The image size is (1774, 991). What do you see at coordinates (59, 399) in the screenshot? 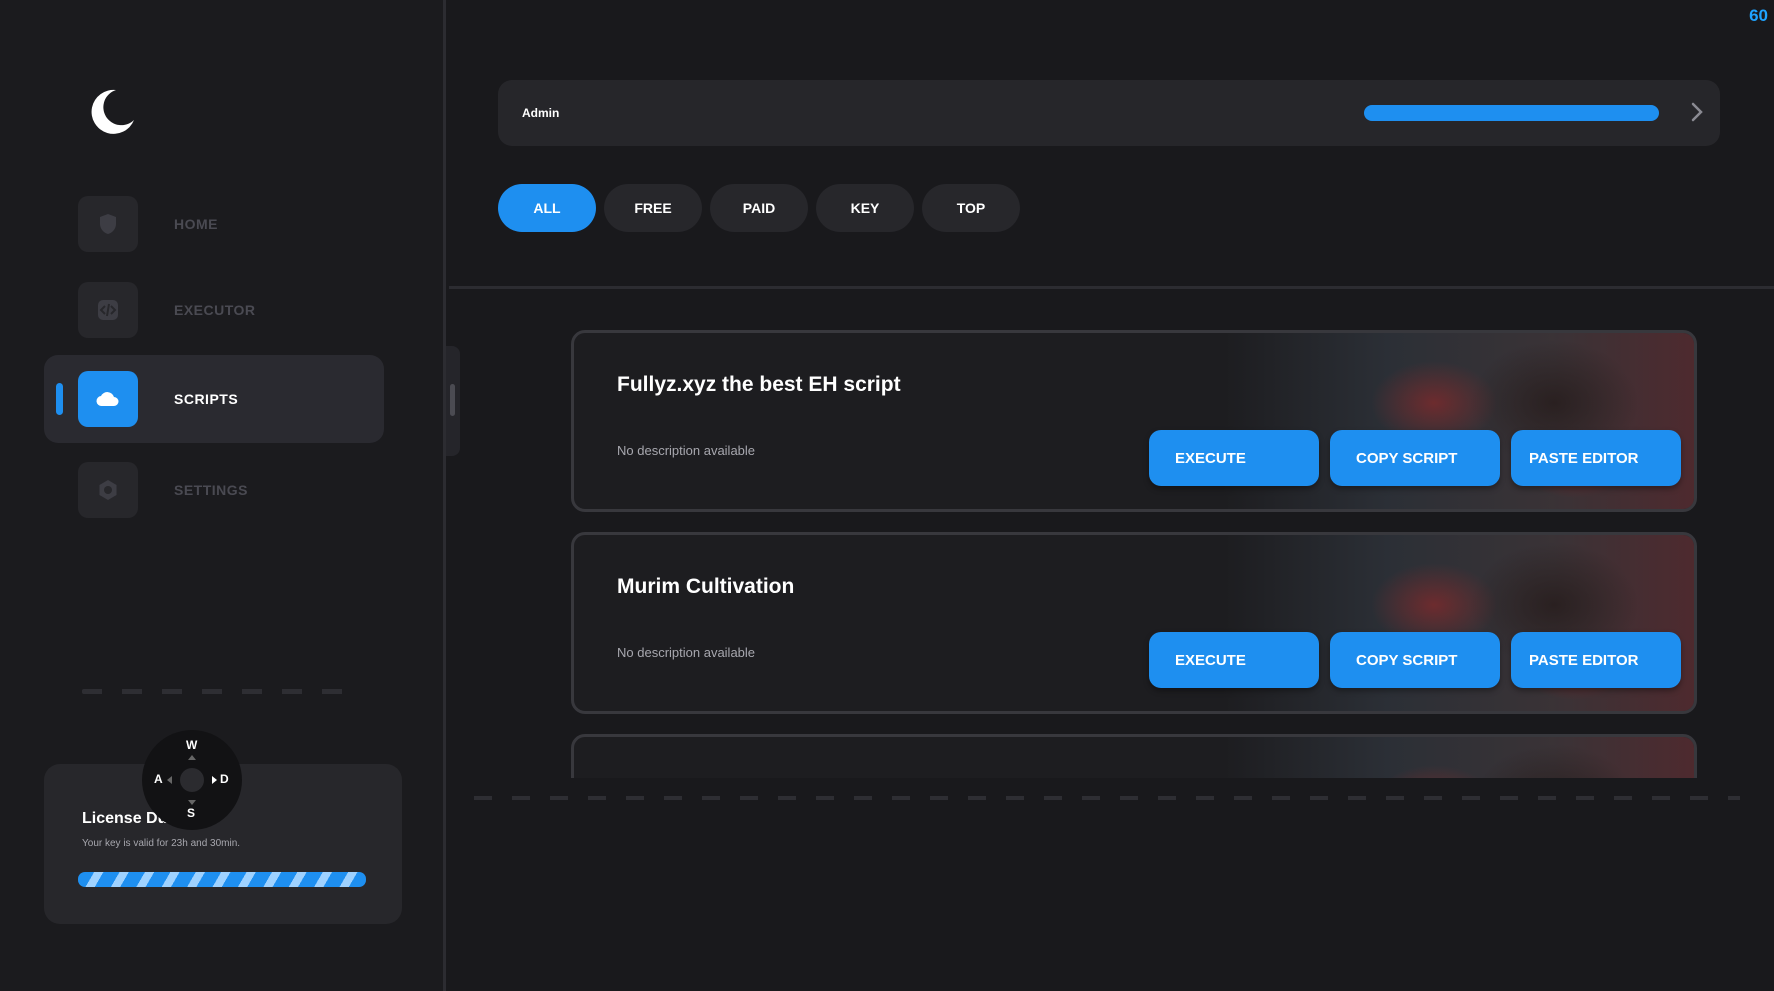
I see `active-indicator` at bounding box center [59, 399].